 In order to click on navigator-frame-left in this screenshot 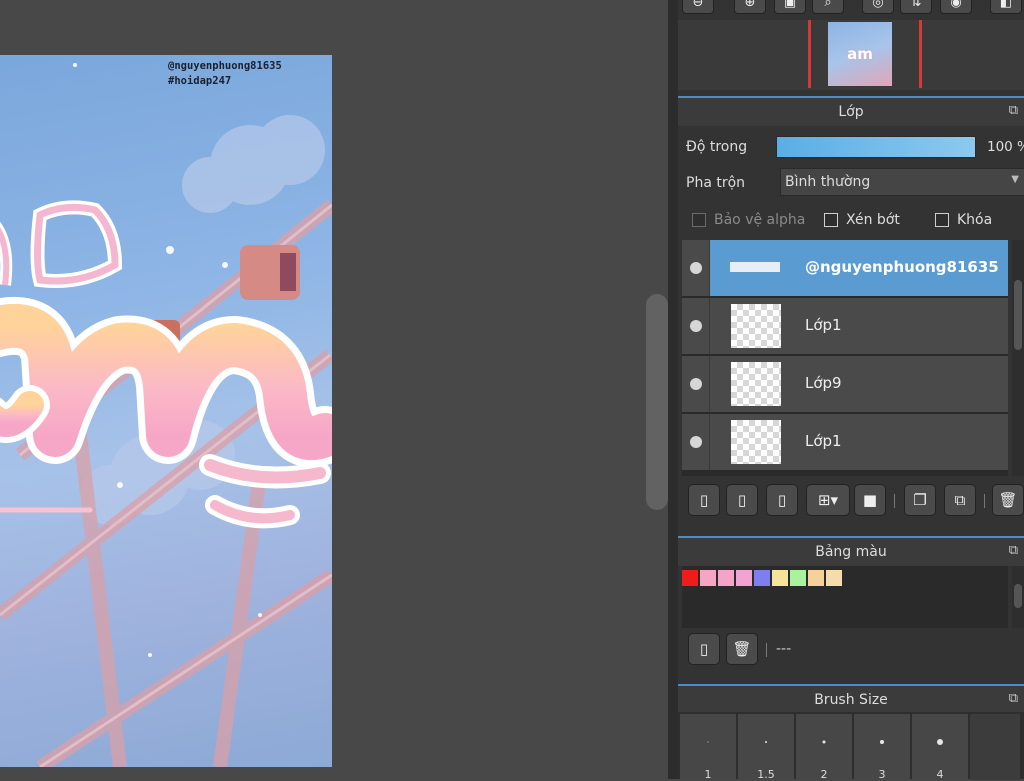, I will do `click(809, 54)`.